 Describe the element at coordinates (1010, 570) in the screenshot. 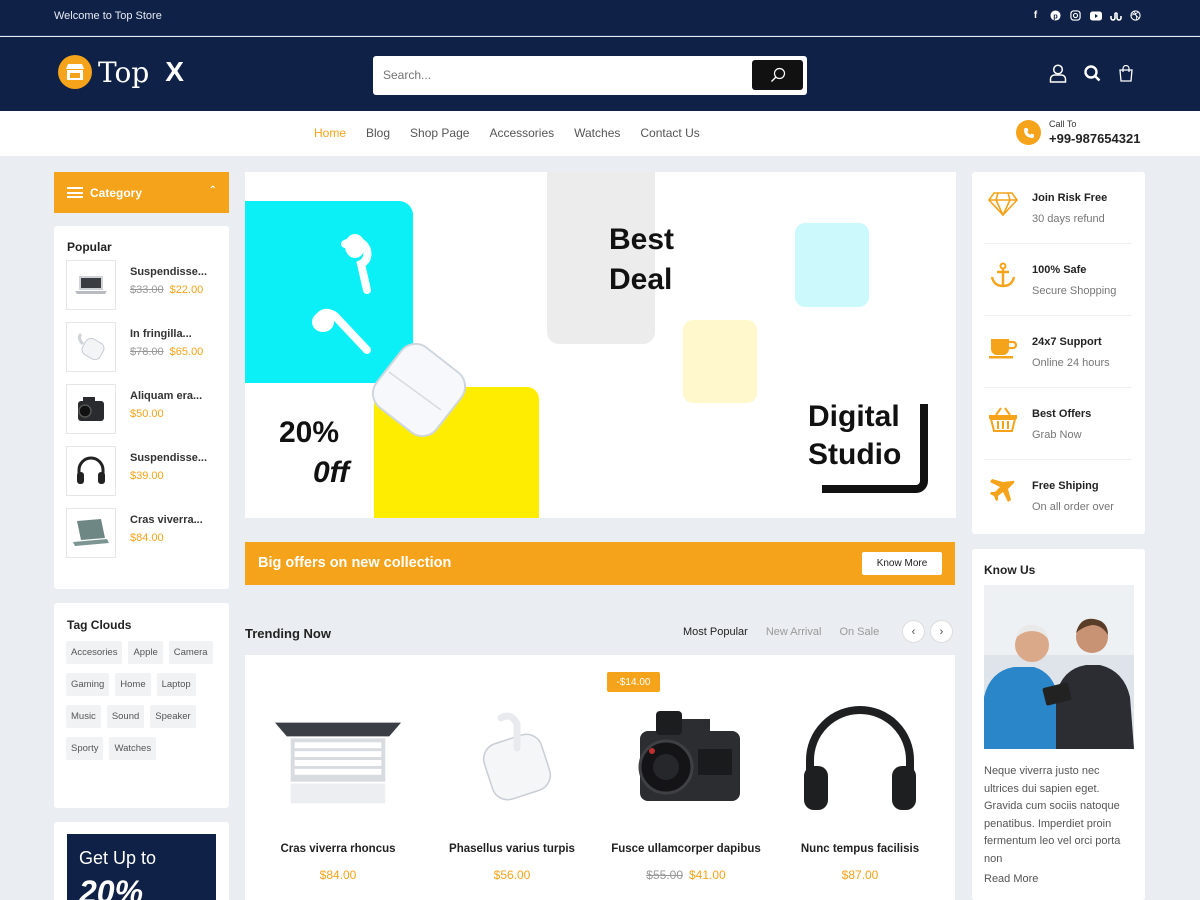

I see `know-us-title: Know Us` at that location.